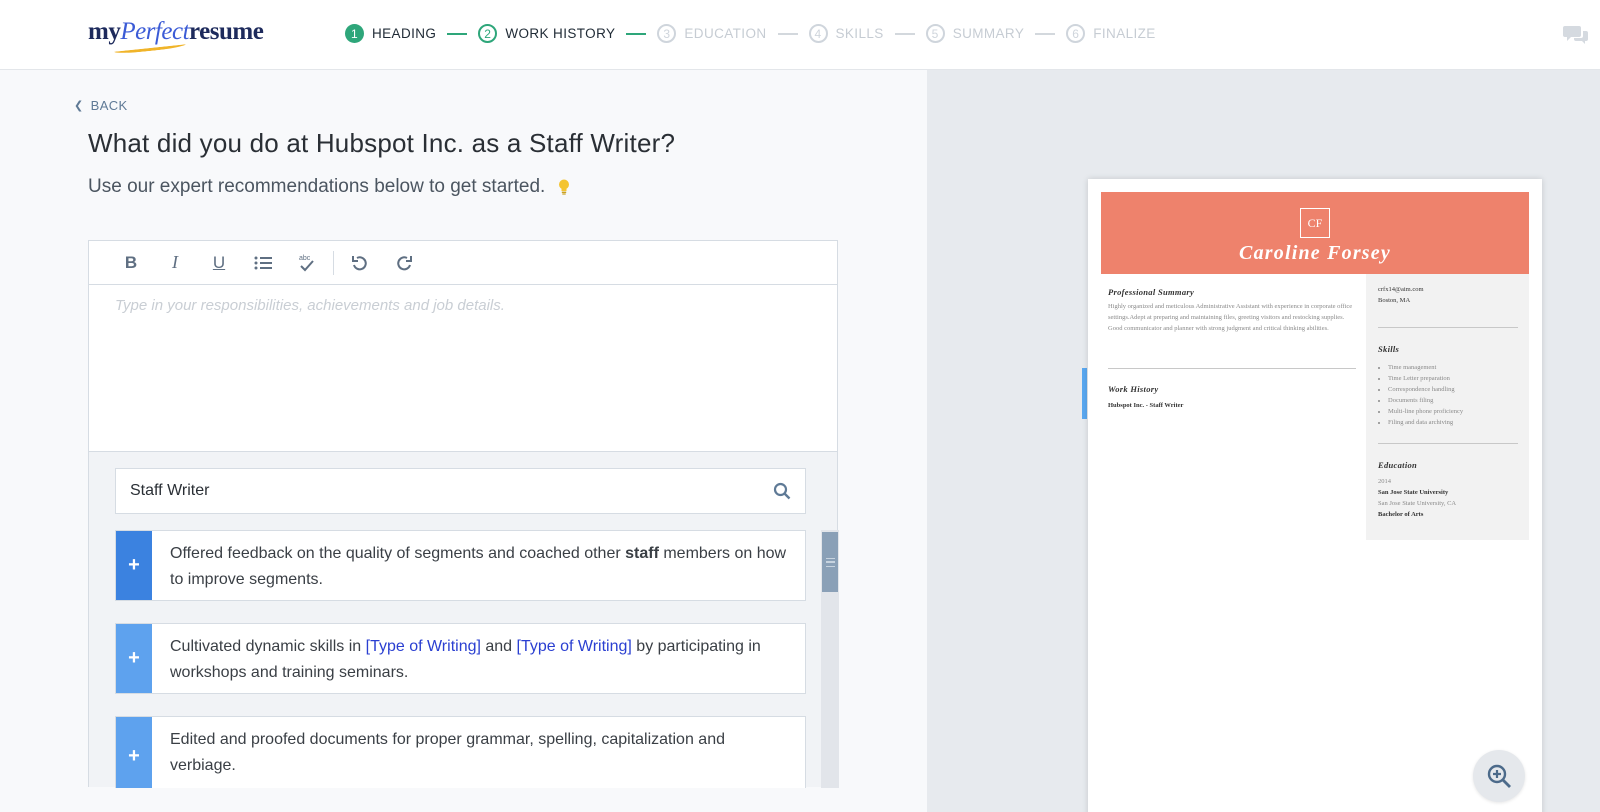 This screenshot has height=812, width=1600. I want to click on redo-button, so click(404, 263).